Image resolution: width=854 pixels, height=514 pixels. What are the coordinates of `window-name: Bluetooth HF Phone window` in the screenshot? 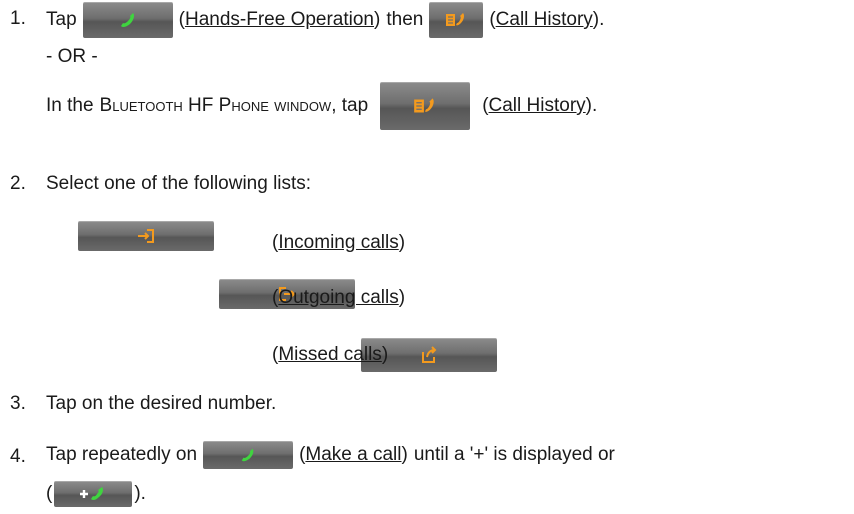 It's located at (215, 105).